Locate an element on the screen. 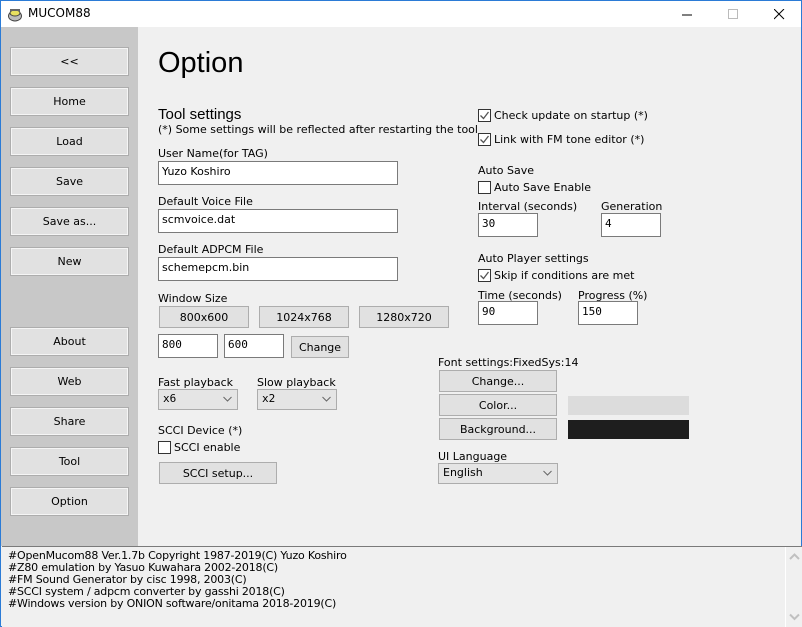 This screenshot has height=627, width=802. ui-language-label: UI Language is located at coordinates (473, 456).